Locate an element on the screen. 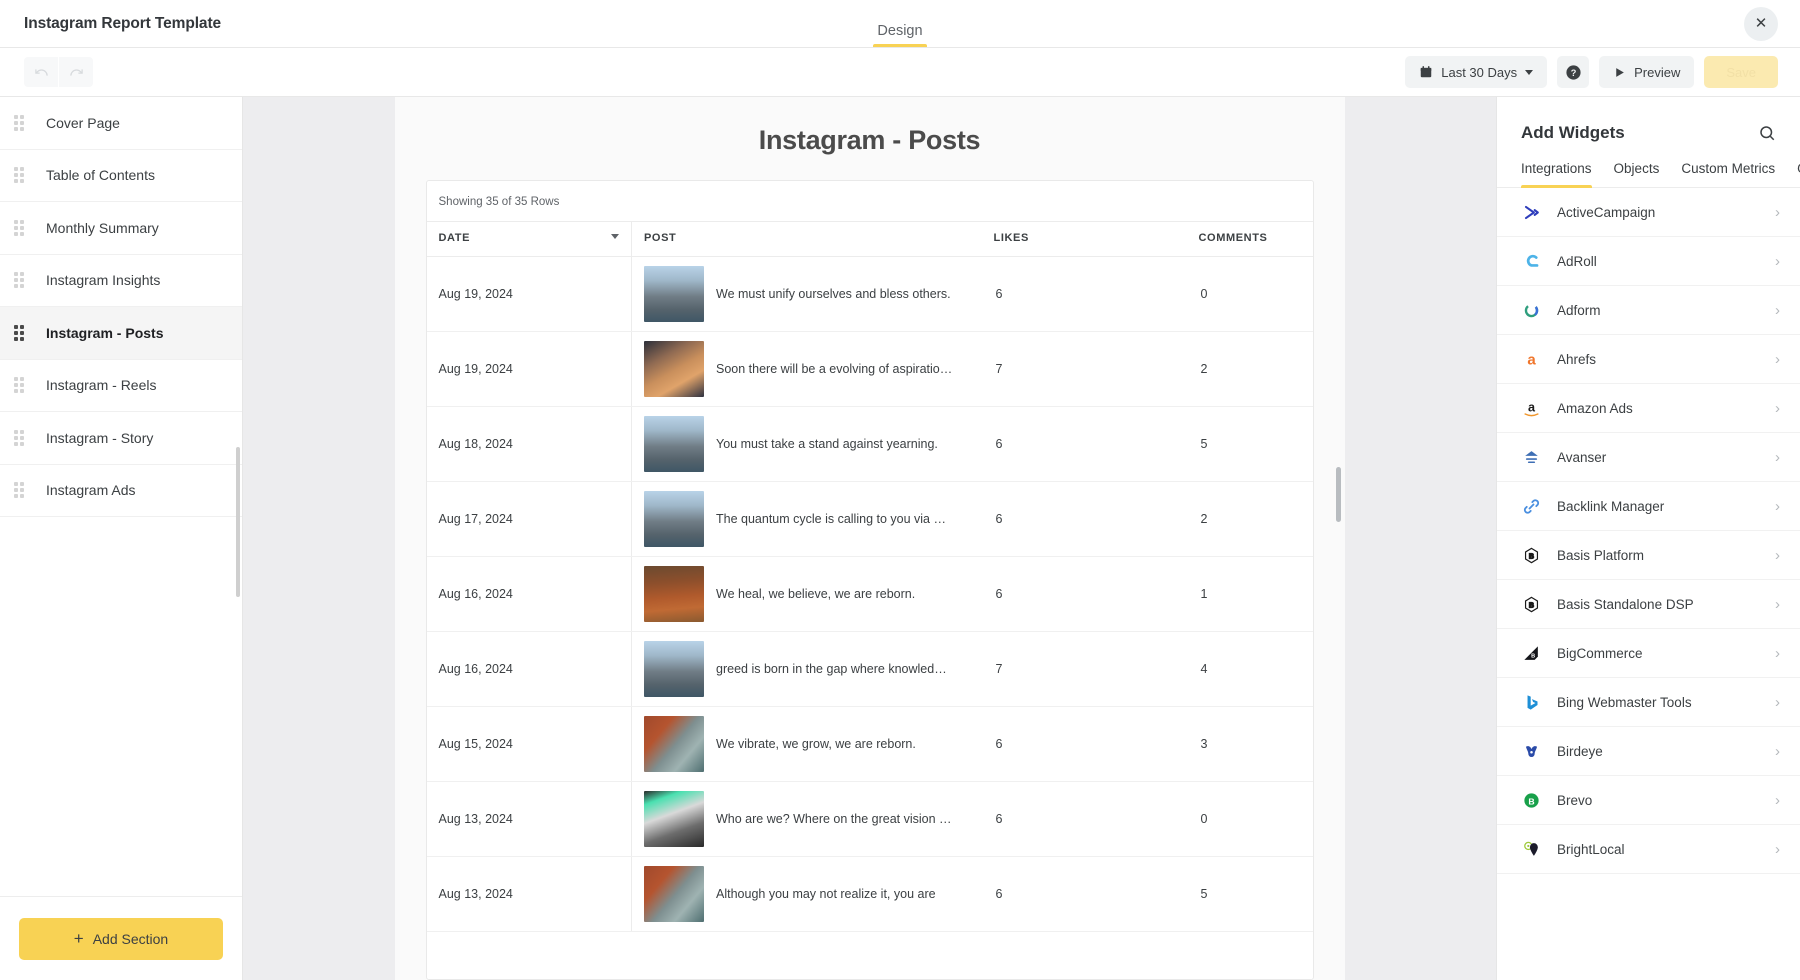  integration-name: Amazon Ads is located at coordinates (1595, 408).